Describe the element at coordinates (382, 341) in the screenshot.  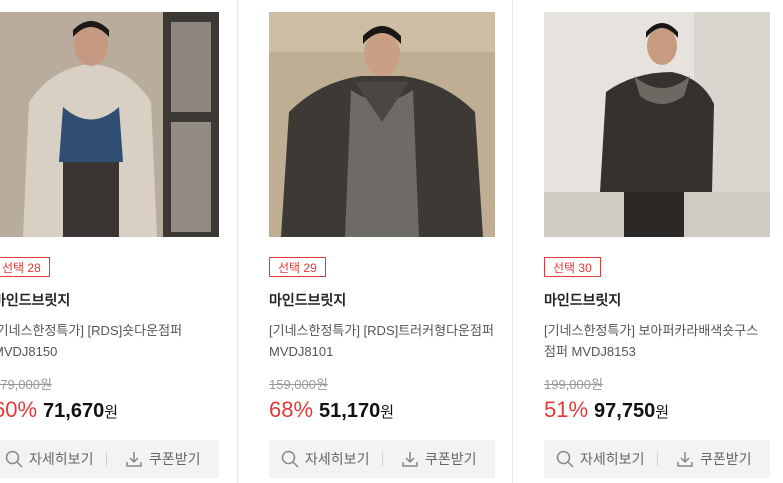
I see `product-name: [기네스한정특가] [RDS]트러커형다운점퍼 MVDJ8101` at that location.